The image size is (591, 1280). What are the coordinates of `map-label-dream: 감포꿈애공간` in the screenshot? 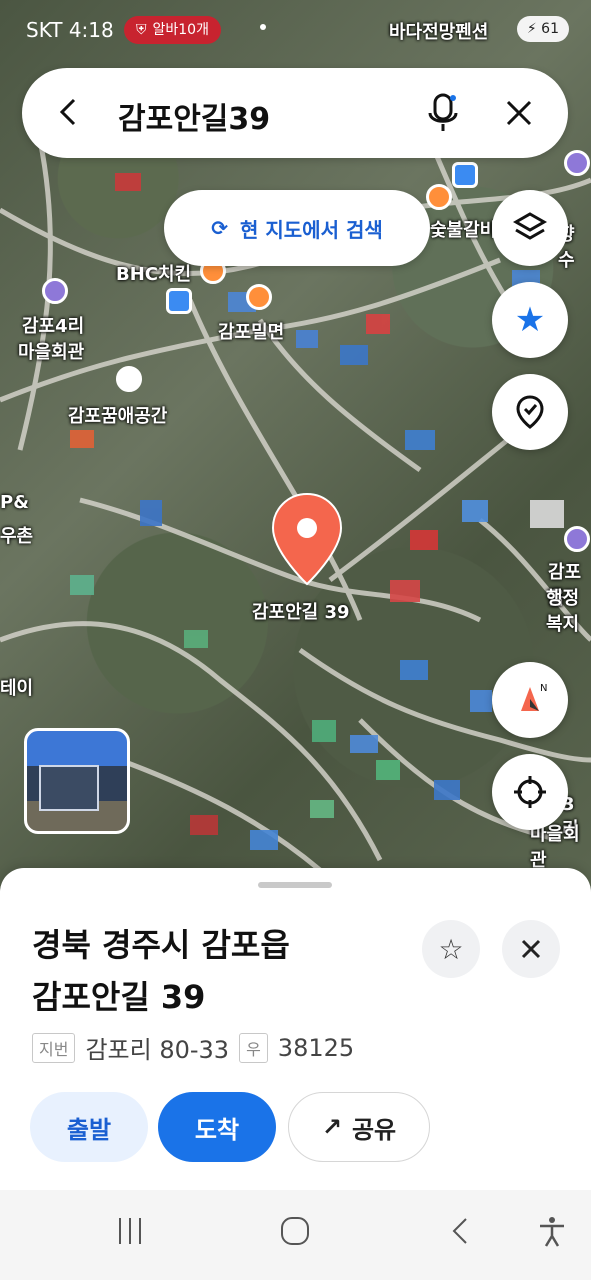 It's located at (118, 416).